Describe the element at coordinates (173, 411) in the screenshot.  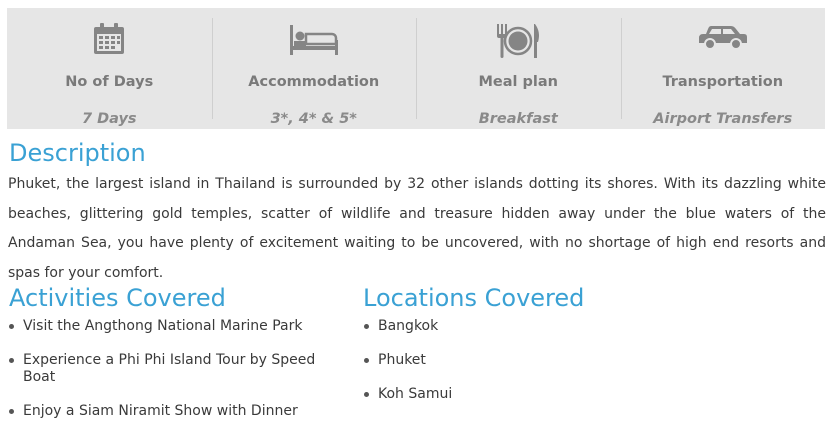
I see `list-item: Enjoy a Siam Niramit Show with Dinner` at that location.